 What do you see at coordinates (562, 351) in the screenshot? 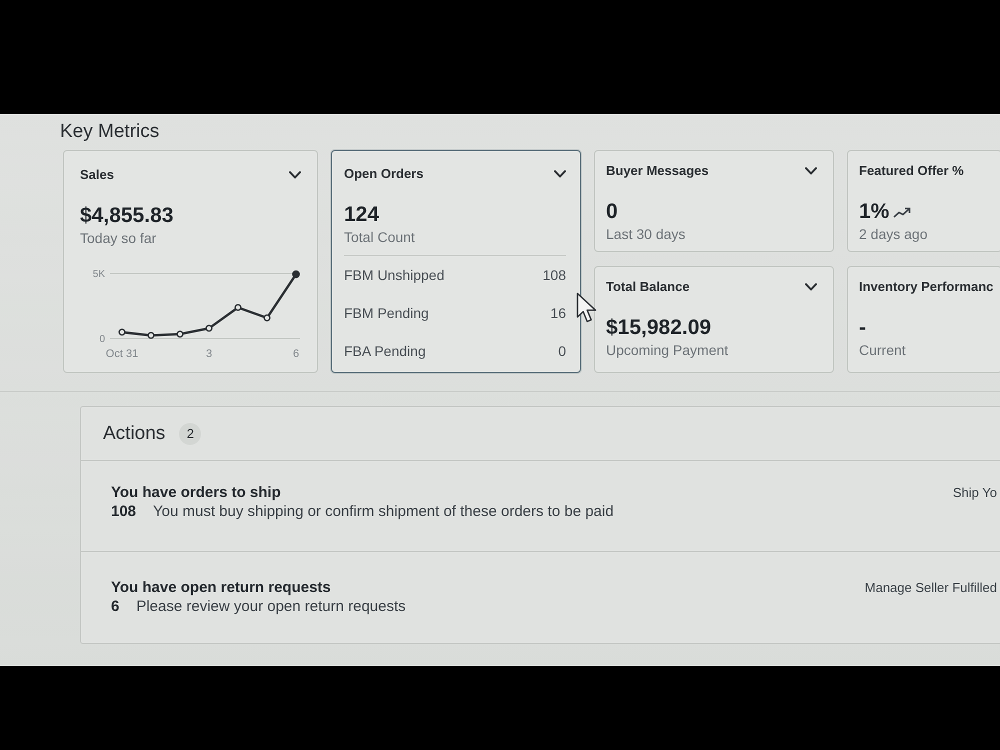
I see `breakdown-value: 0` at bounding box center [562, 351].